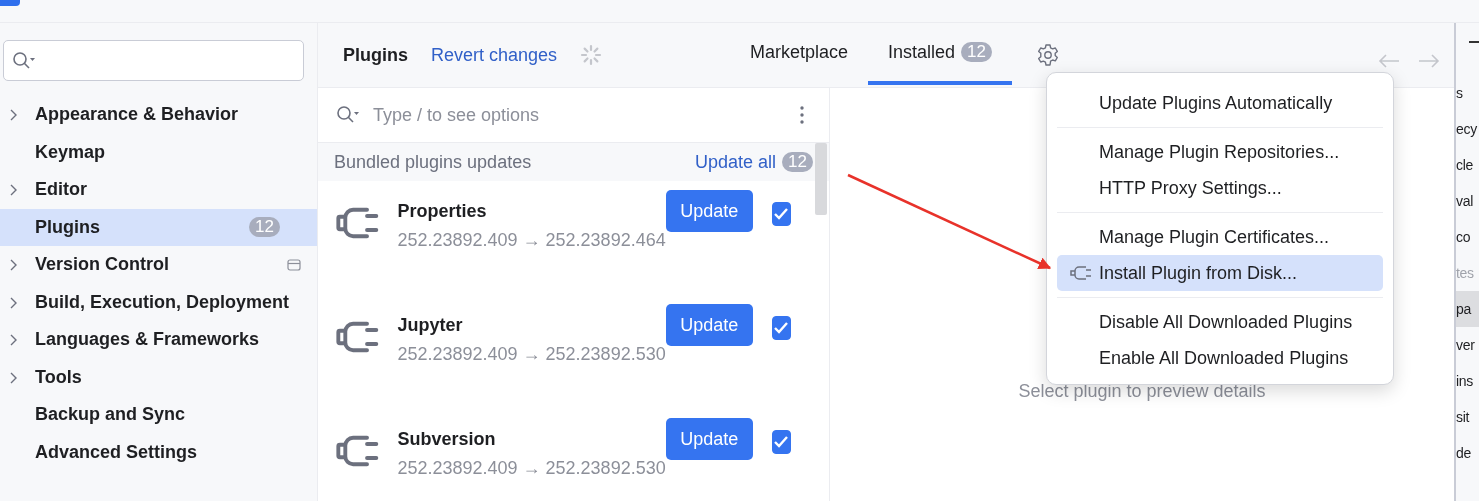 The width and height of the screenshot is (1479, 501). I want to click on plugin-name: Subversion, so click(447, 439).